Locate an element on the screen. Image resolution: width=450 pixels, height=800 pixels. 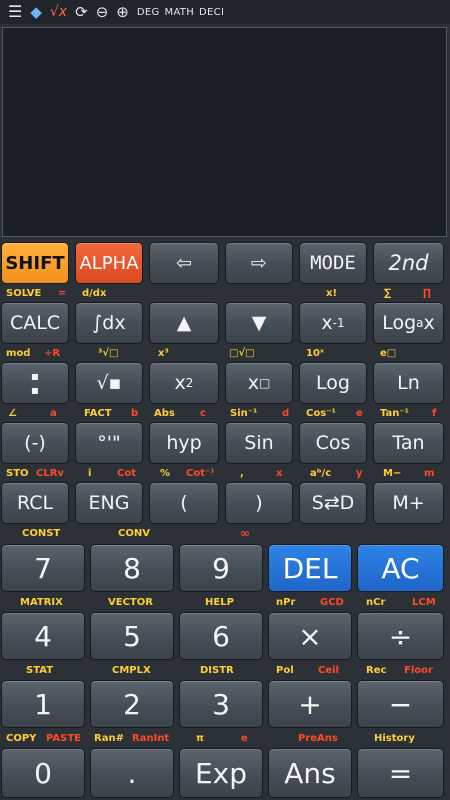
var-c-label: c is located at coordinates (203, 413).